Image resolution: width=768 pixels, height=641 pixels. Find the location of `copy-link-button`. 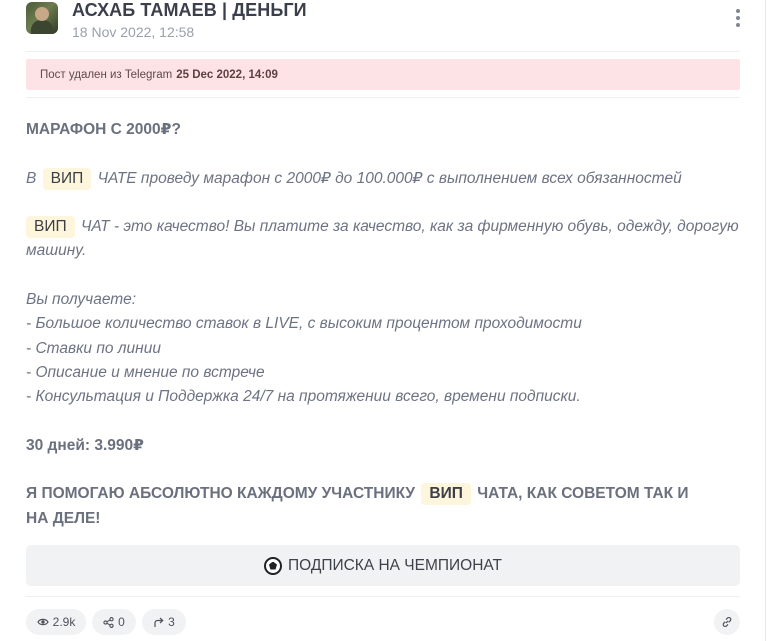

copy-link-button is located at coordinates (727, 622).